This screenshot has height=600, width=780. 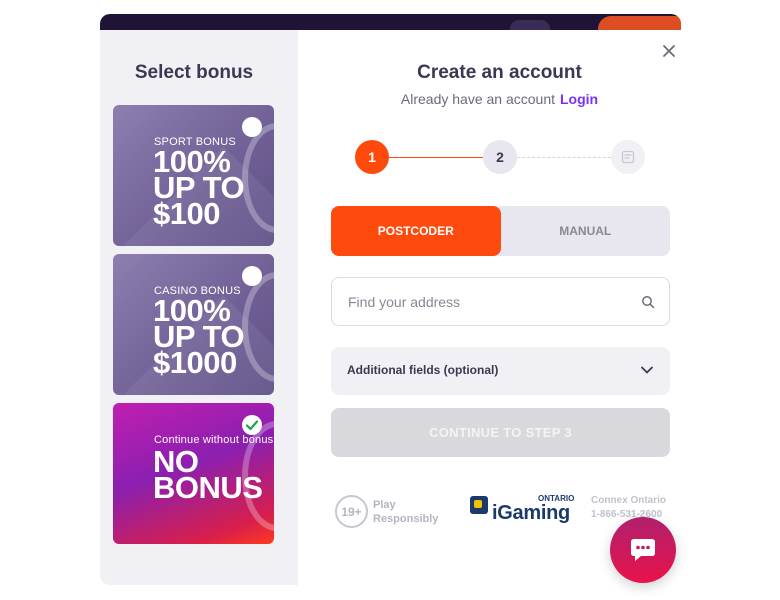 What do you see at coordinates (500, 432) in the screenshot?
I see `continue-button: CONTINUE TO STEP 3` at bounding box center [500, 432].